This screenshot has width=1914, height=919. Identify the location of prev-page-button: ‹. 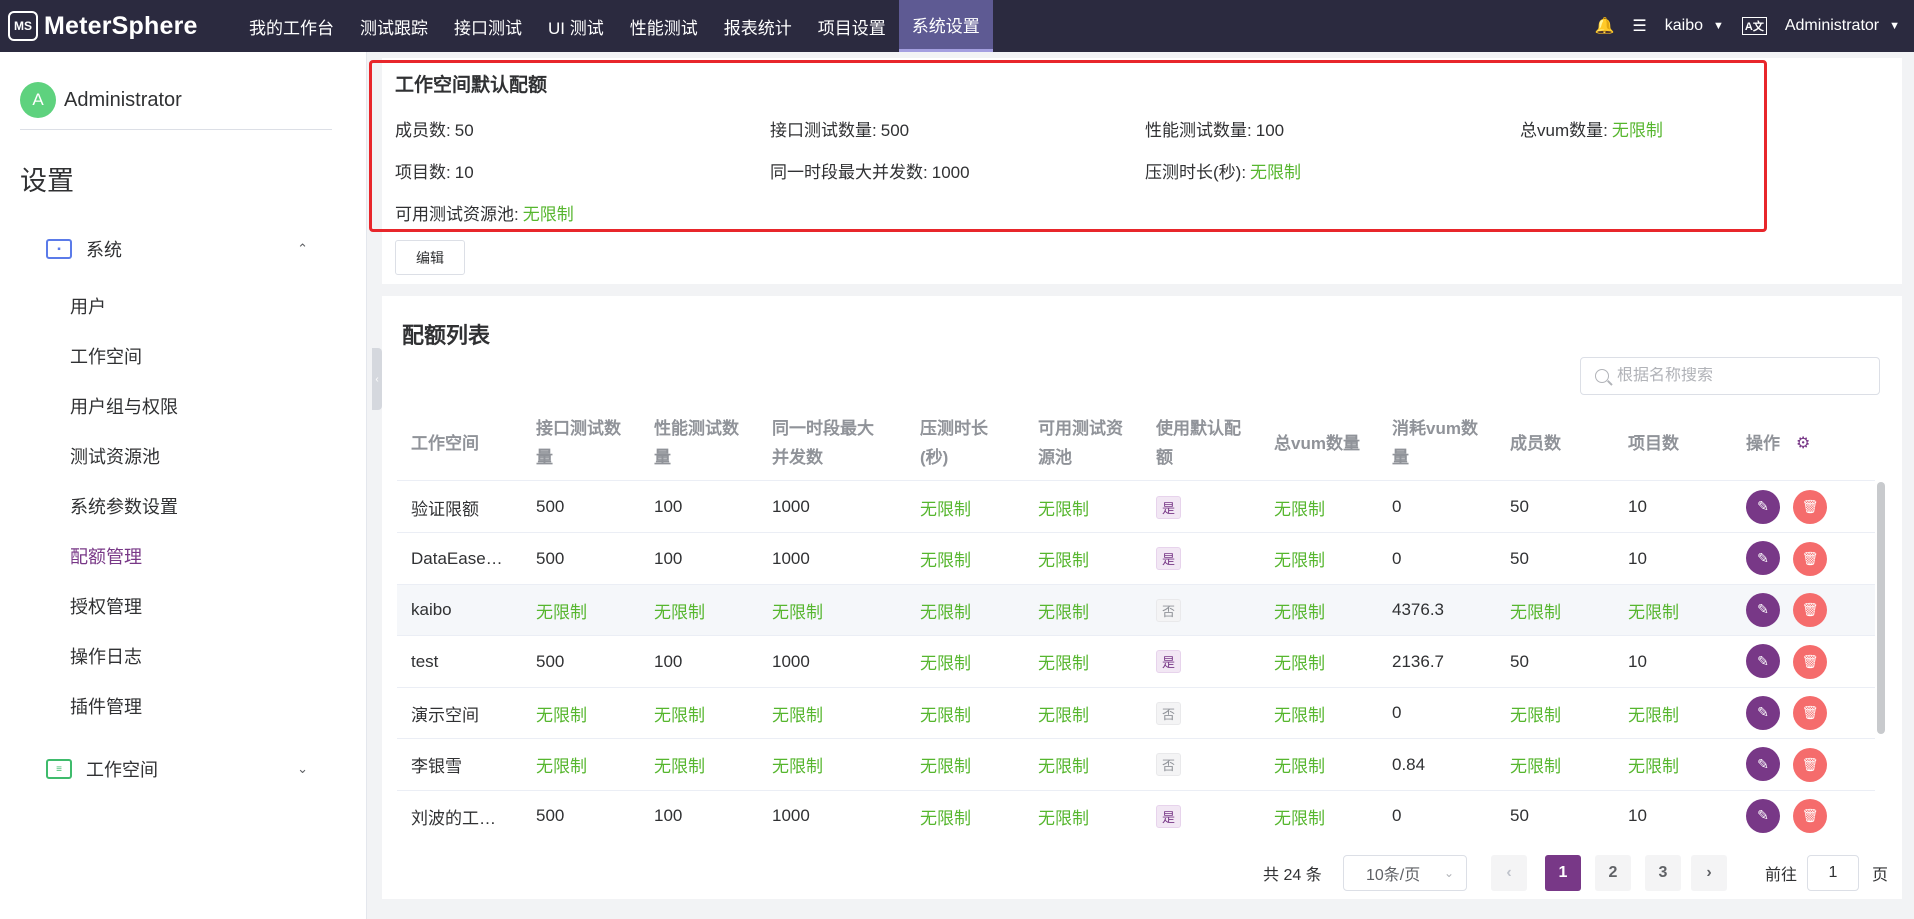
(1509, 873).